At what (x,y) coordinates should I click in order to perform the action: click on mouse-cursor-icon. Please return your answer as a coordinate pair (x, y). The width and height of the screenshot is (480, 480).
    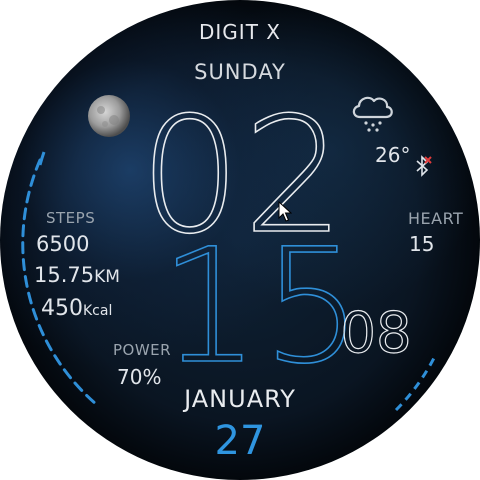
    Looking at the image, I should click on (285, 211).